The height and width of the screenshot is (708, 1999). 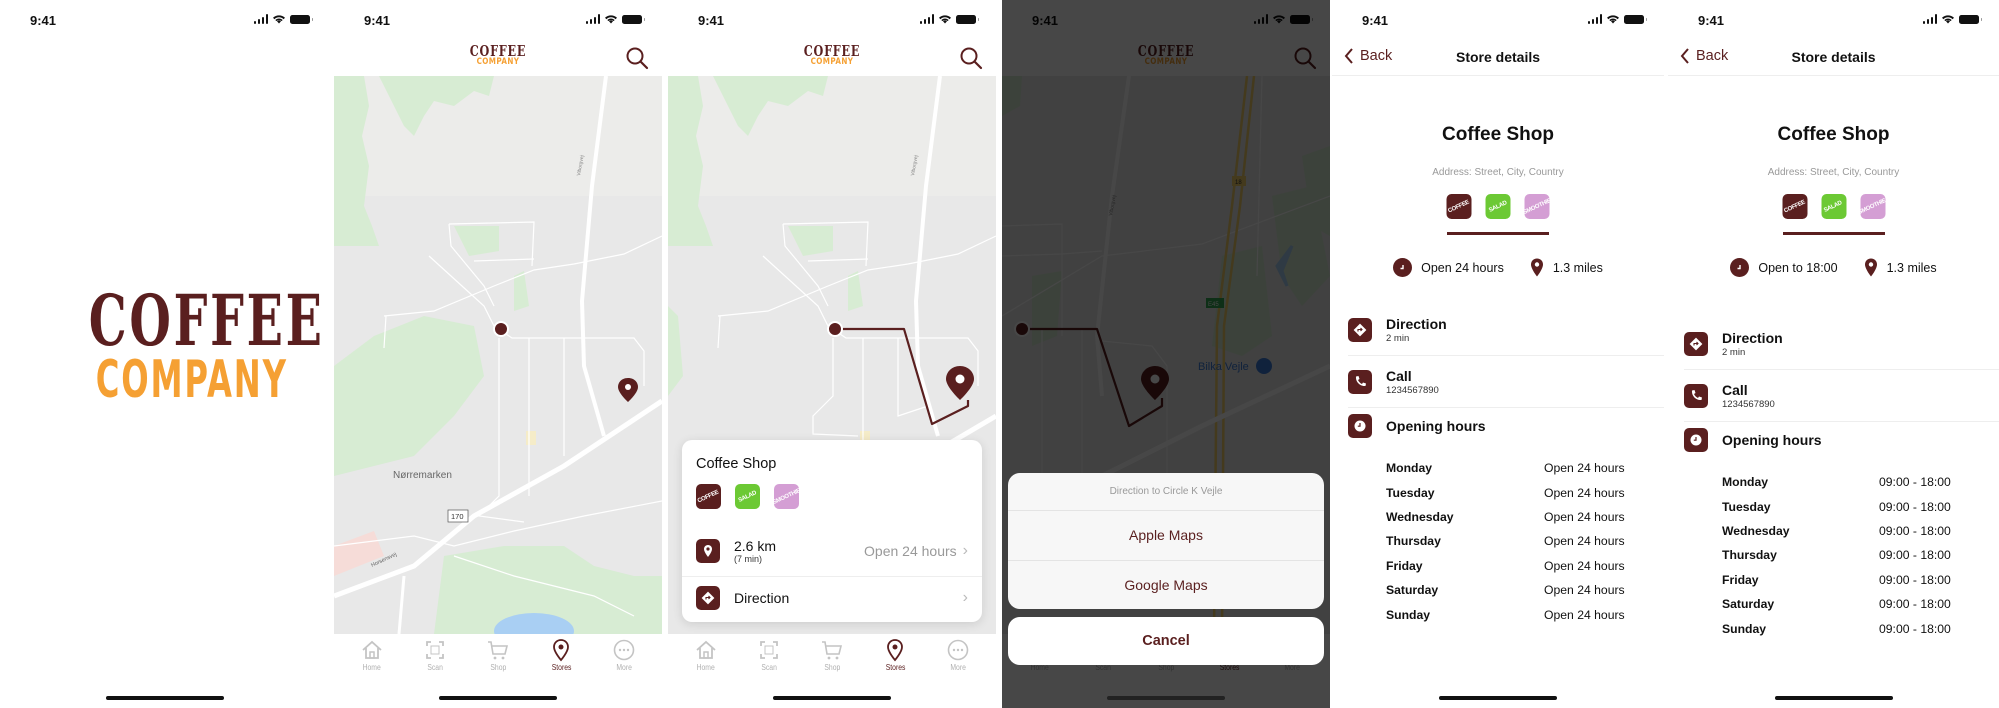 I want to click on hours-row: Friday 09:00 - 18:00, so click(x=1836, y=579).